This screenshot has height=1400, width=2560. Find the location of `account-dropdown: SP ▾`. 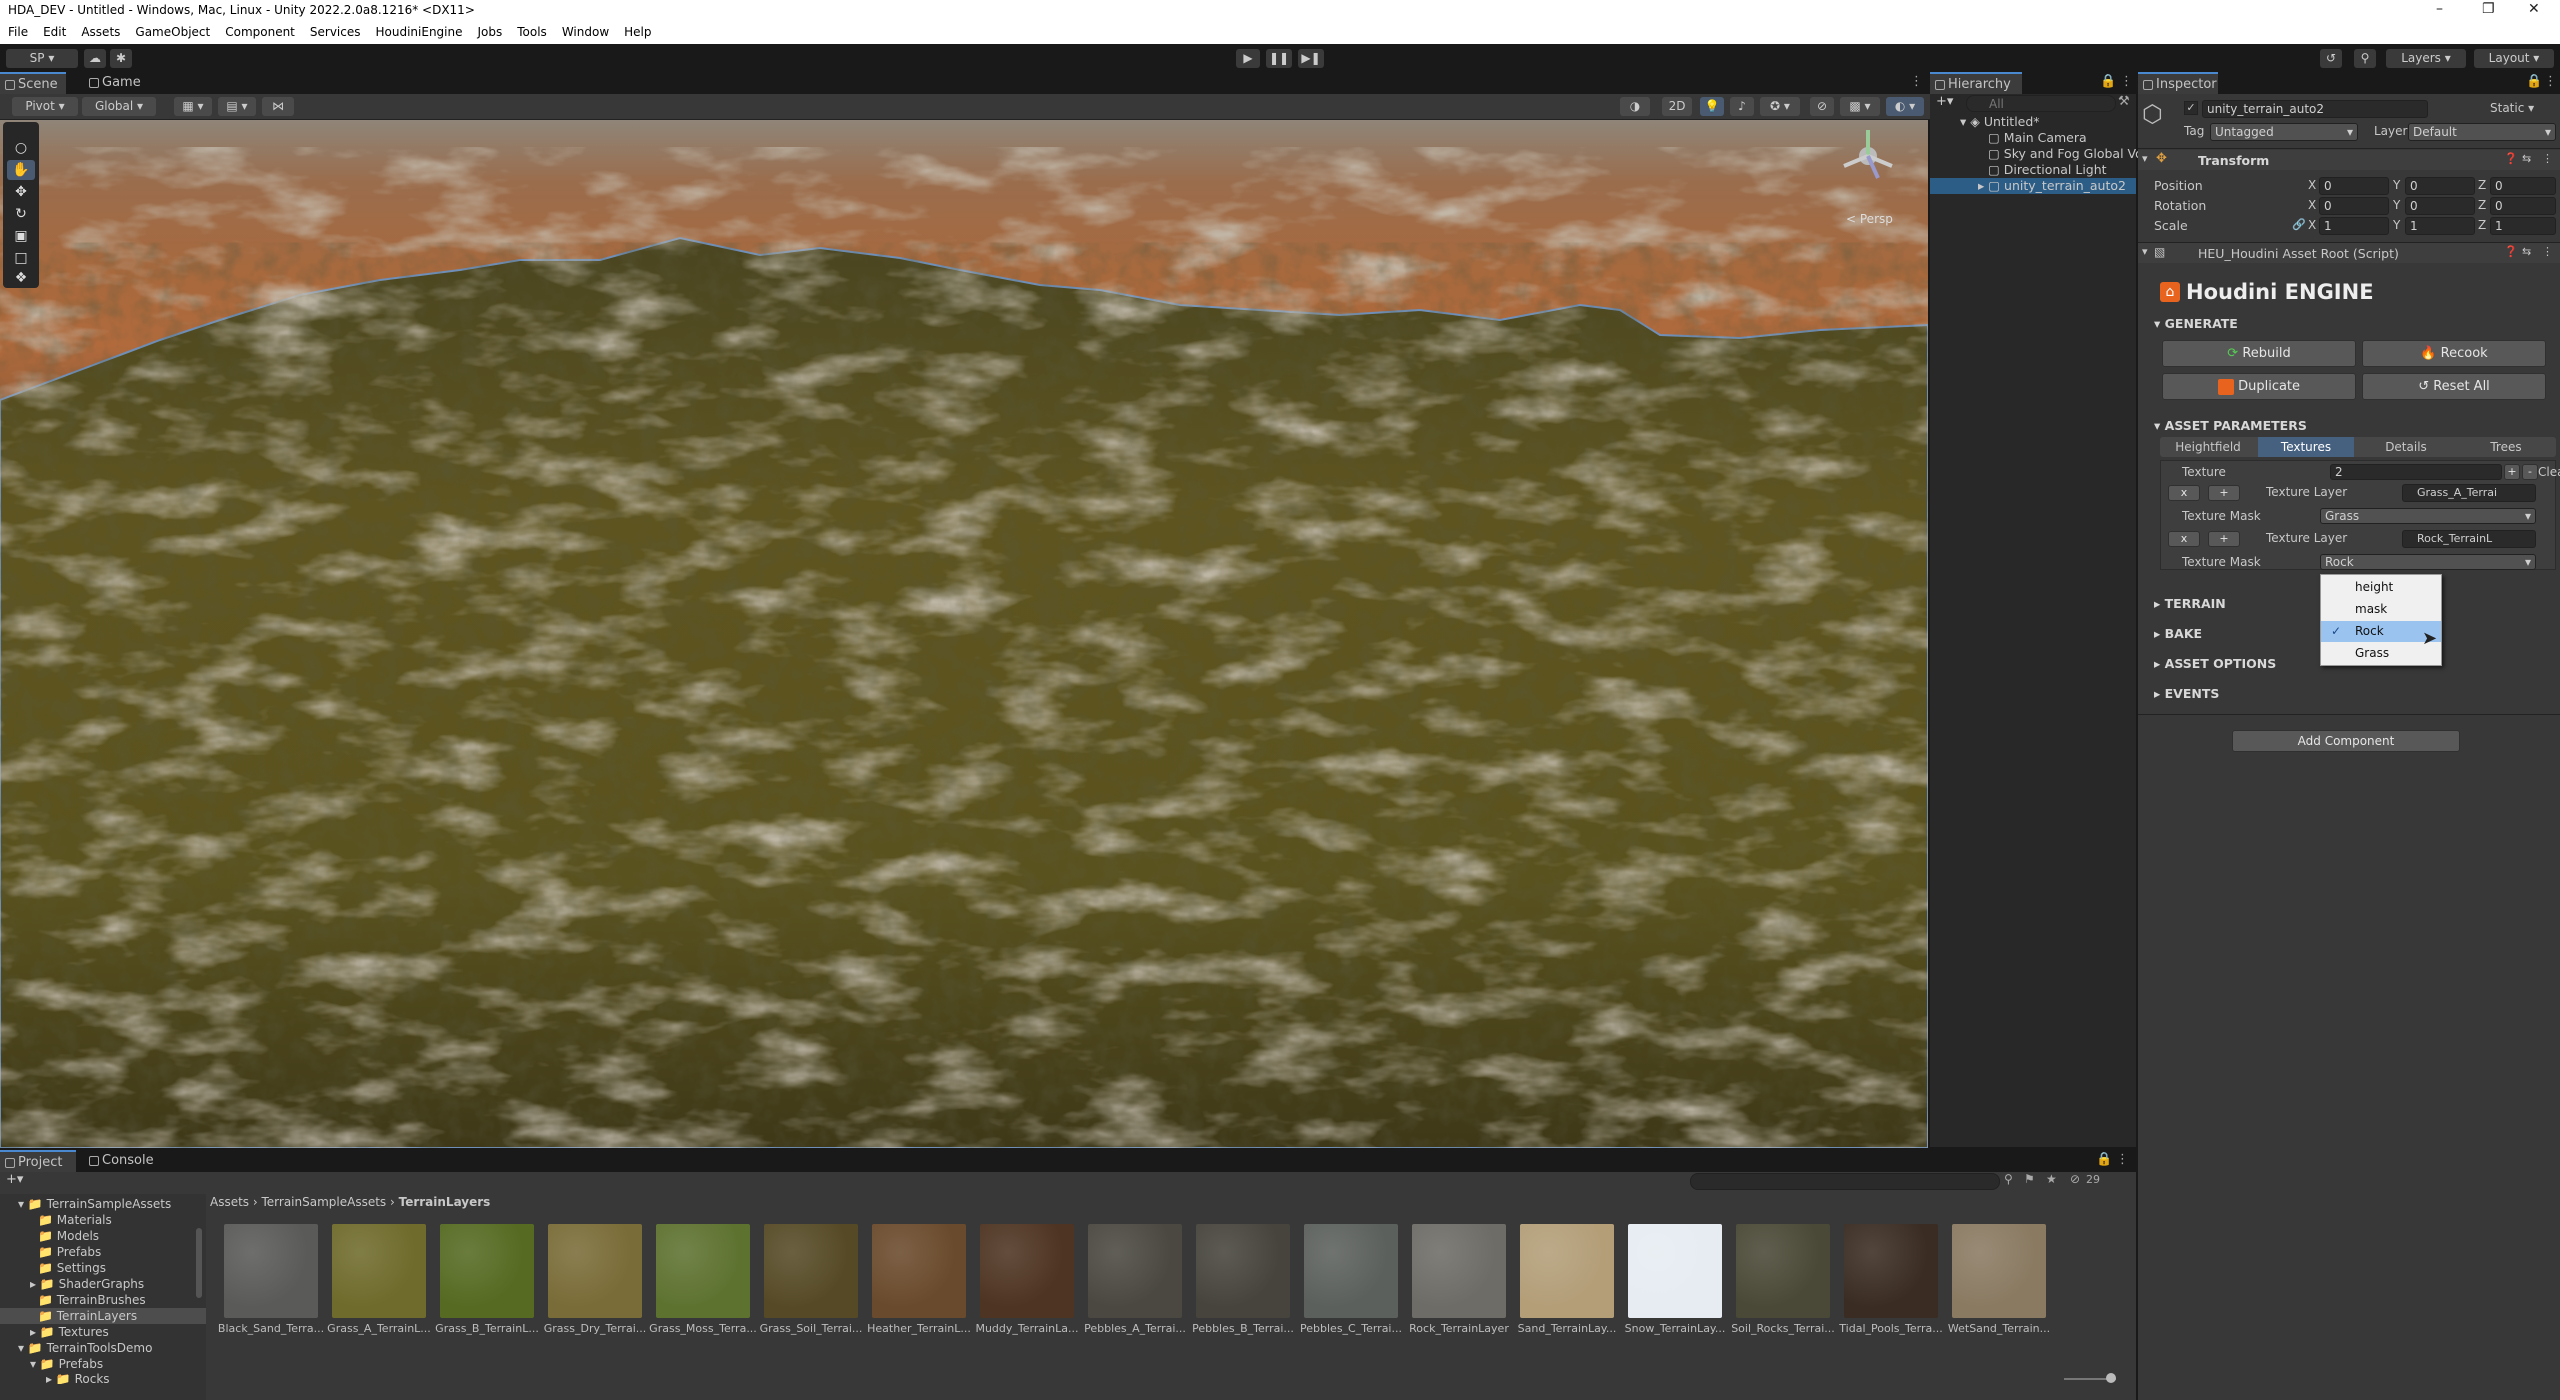

account-dropdown: SP ▾ is located at coordinates (42, 58).